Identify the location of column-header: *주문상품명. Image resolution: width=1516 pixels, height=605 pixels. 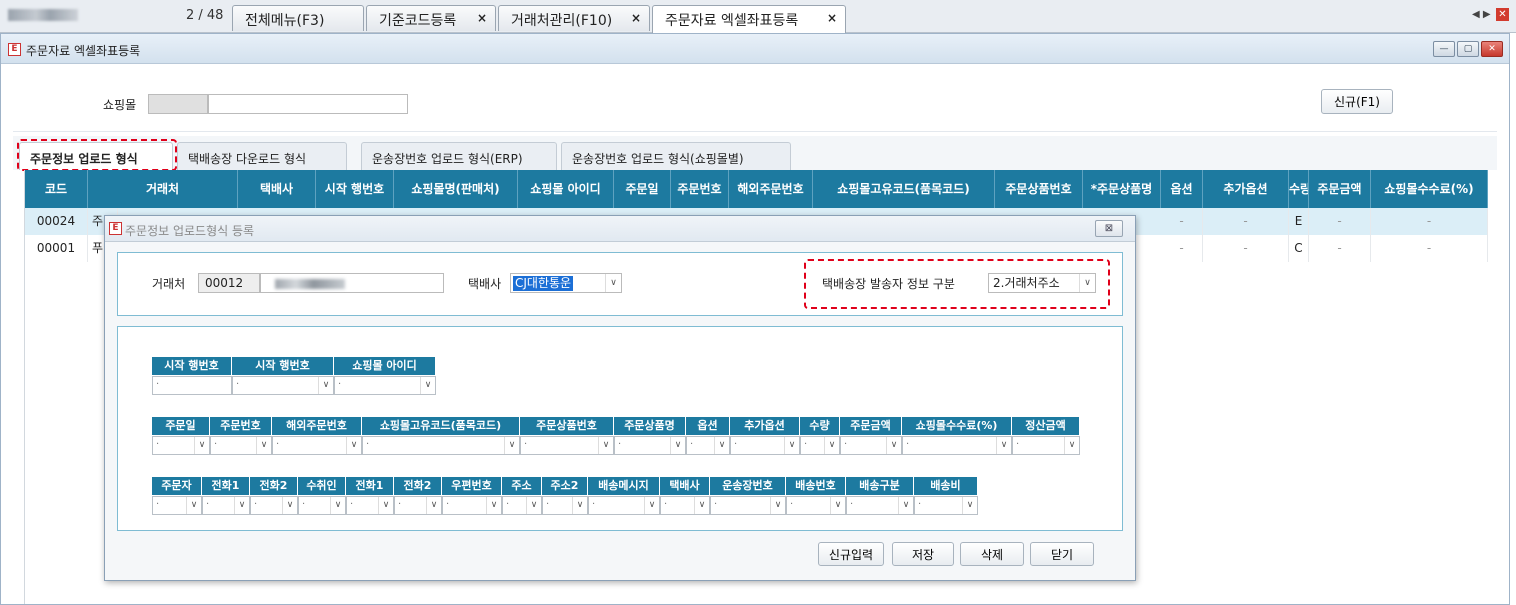
(1122, 189).